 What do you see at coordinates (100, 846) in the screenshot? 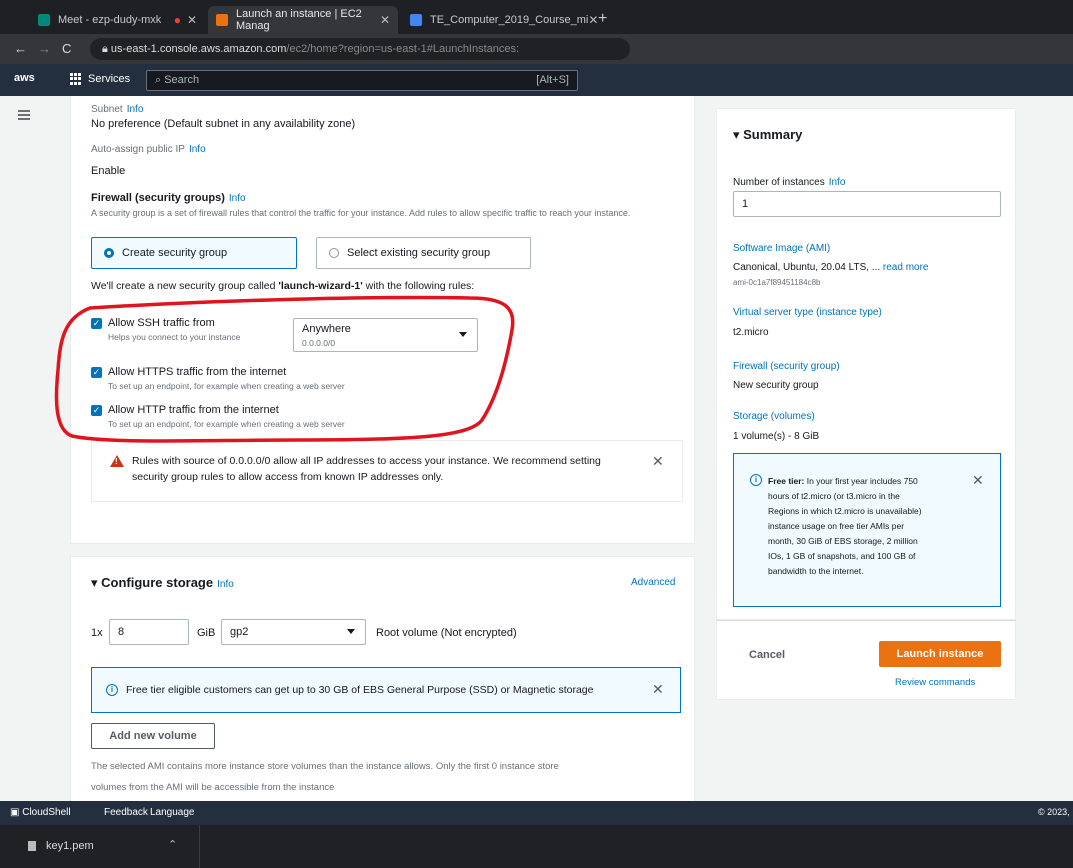
I see `download-item: key1.pem ⌃` at bounding box center [100, 846].